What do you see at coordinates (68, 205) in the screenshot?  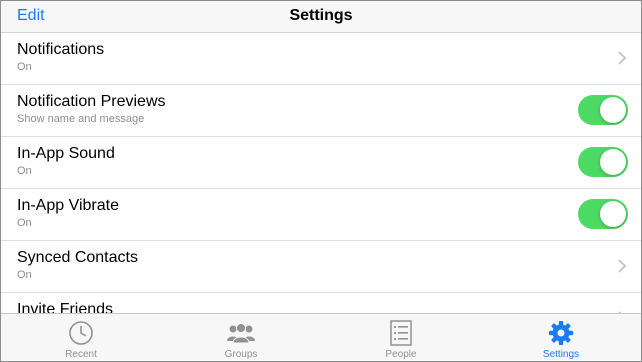 I see `row-label: In-App Vibrate` at bounding box center [68, 205].